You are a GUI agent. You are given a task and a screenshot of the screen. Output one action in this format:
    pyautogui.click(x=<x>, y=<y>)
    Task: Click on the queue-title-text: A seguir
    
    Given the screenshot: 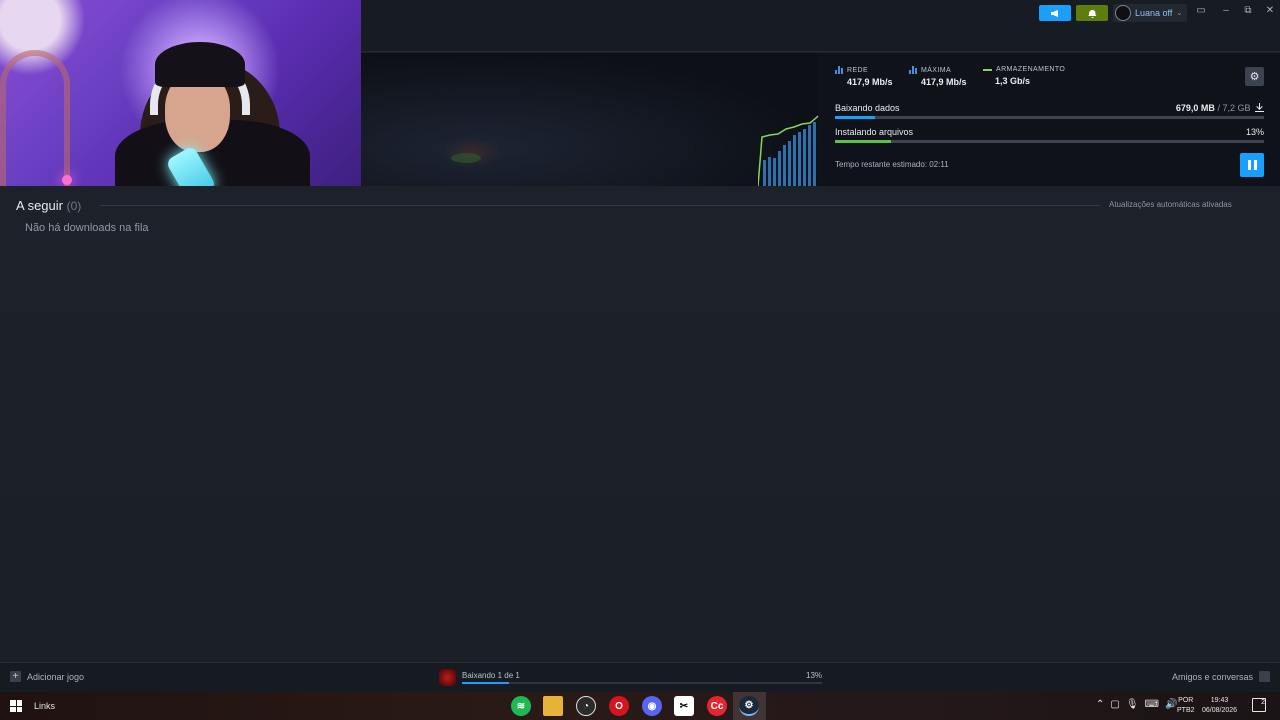 What is the action you would take?
    pyautogui.click(x=39, y=205)
    